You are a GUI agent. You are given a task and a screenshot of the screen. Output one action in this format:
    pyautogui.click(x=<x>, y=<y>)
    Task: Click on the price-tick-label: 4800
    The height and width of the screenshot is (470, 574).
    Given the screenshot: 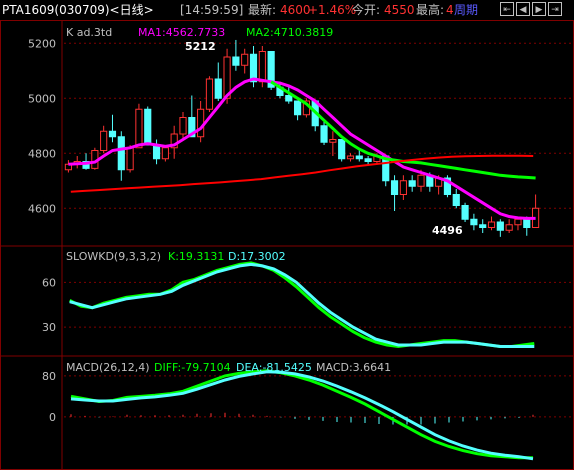 What is the action you would take?
    pyautogui.click(x=42, y=153)
    